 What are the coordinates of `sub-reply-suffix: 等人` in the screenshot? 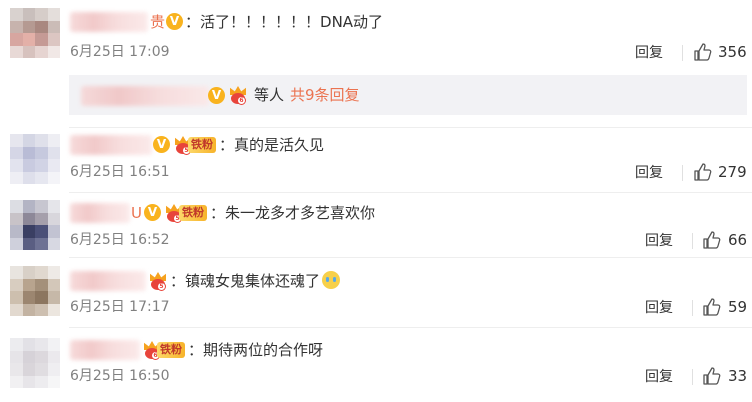 It's located at (269, 95).